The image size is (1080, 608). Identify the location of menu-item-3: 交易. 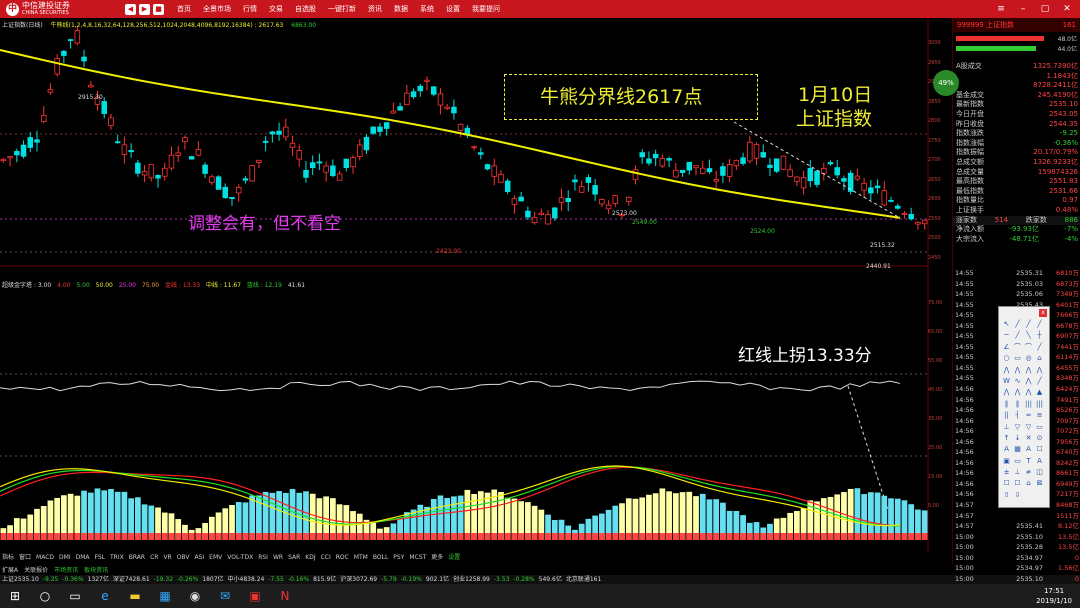
(276, 9).